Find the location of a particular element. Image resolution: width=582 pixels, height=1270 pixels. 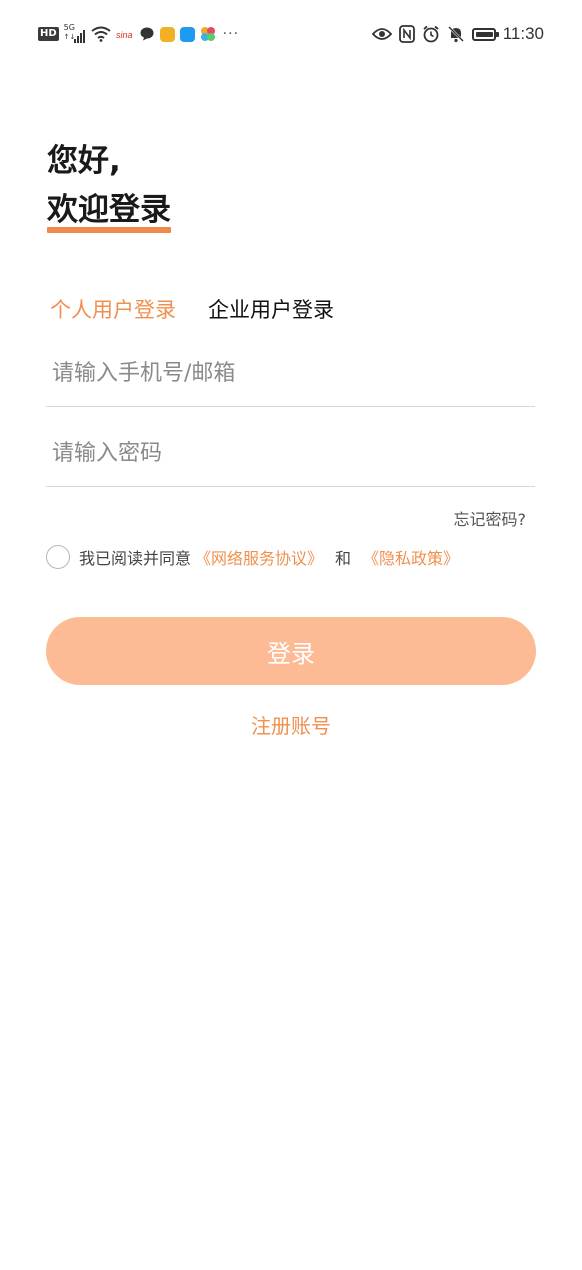

status-time: 11:30 is located at coordinates (523, 33).